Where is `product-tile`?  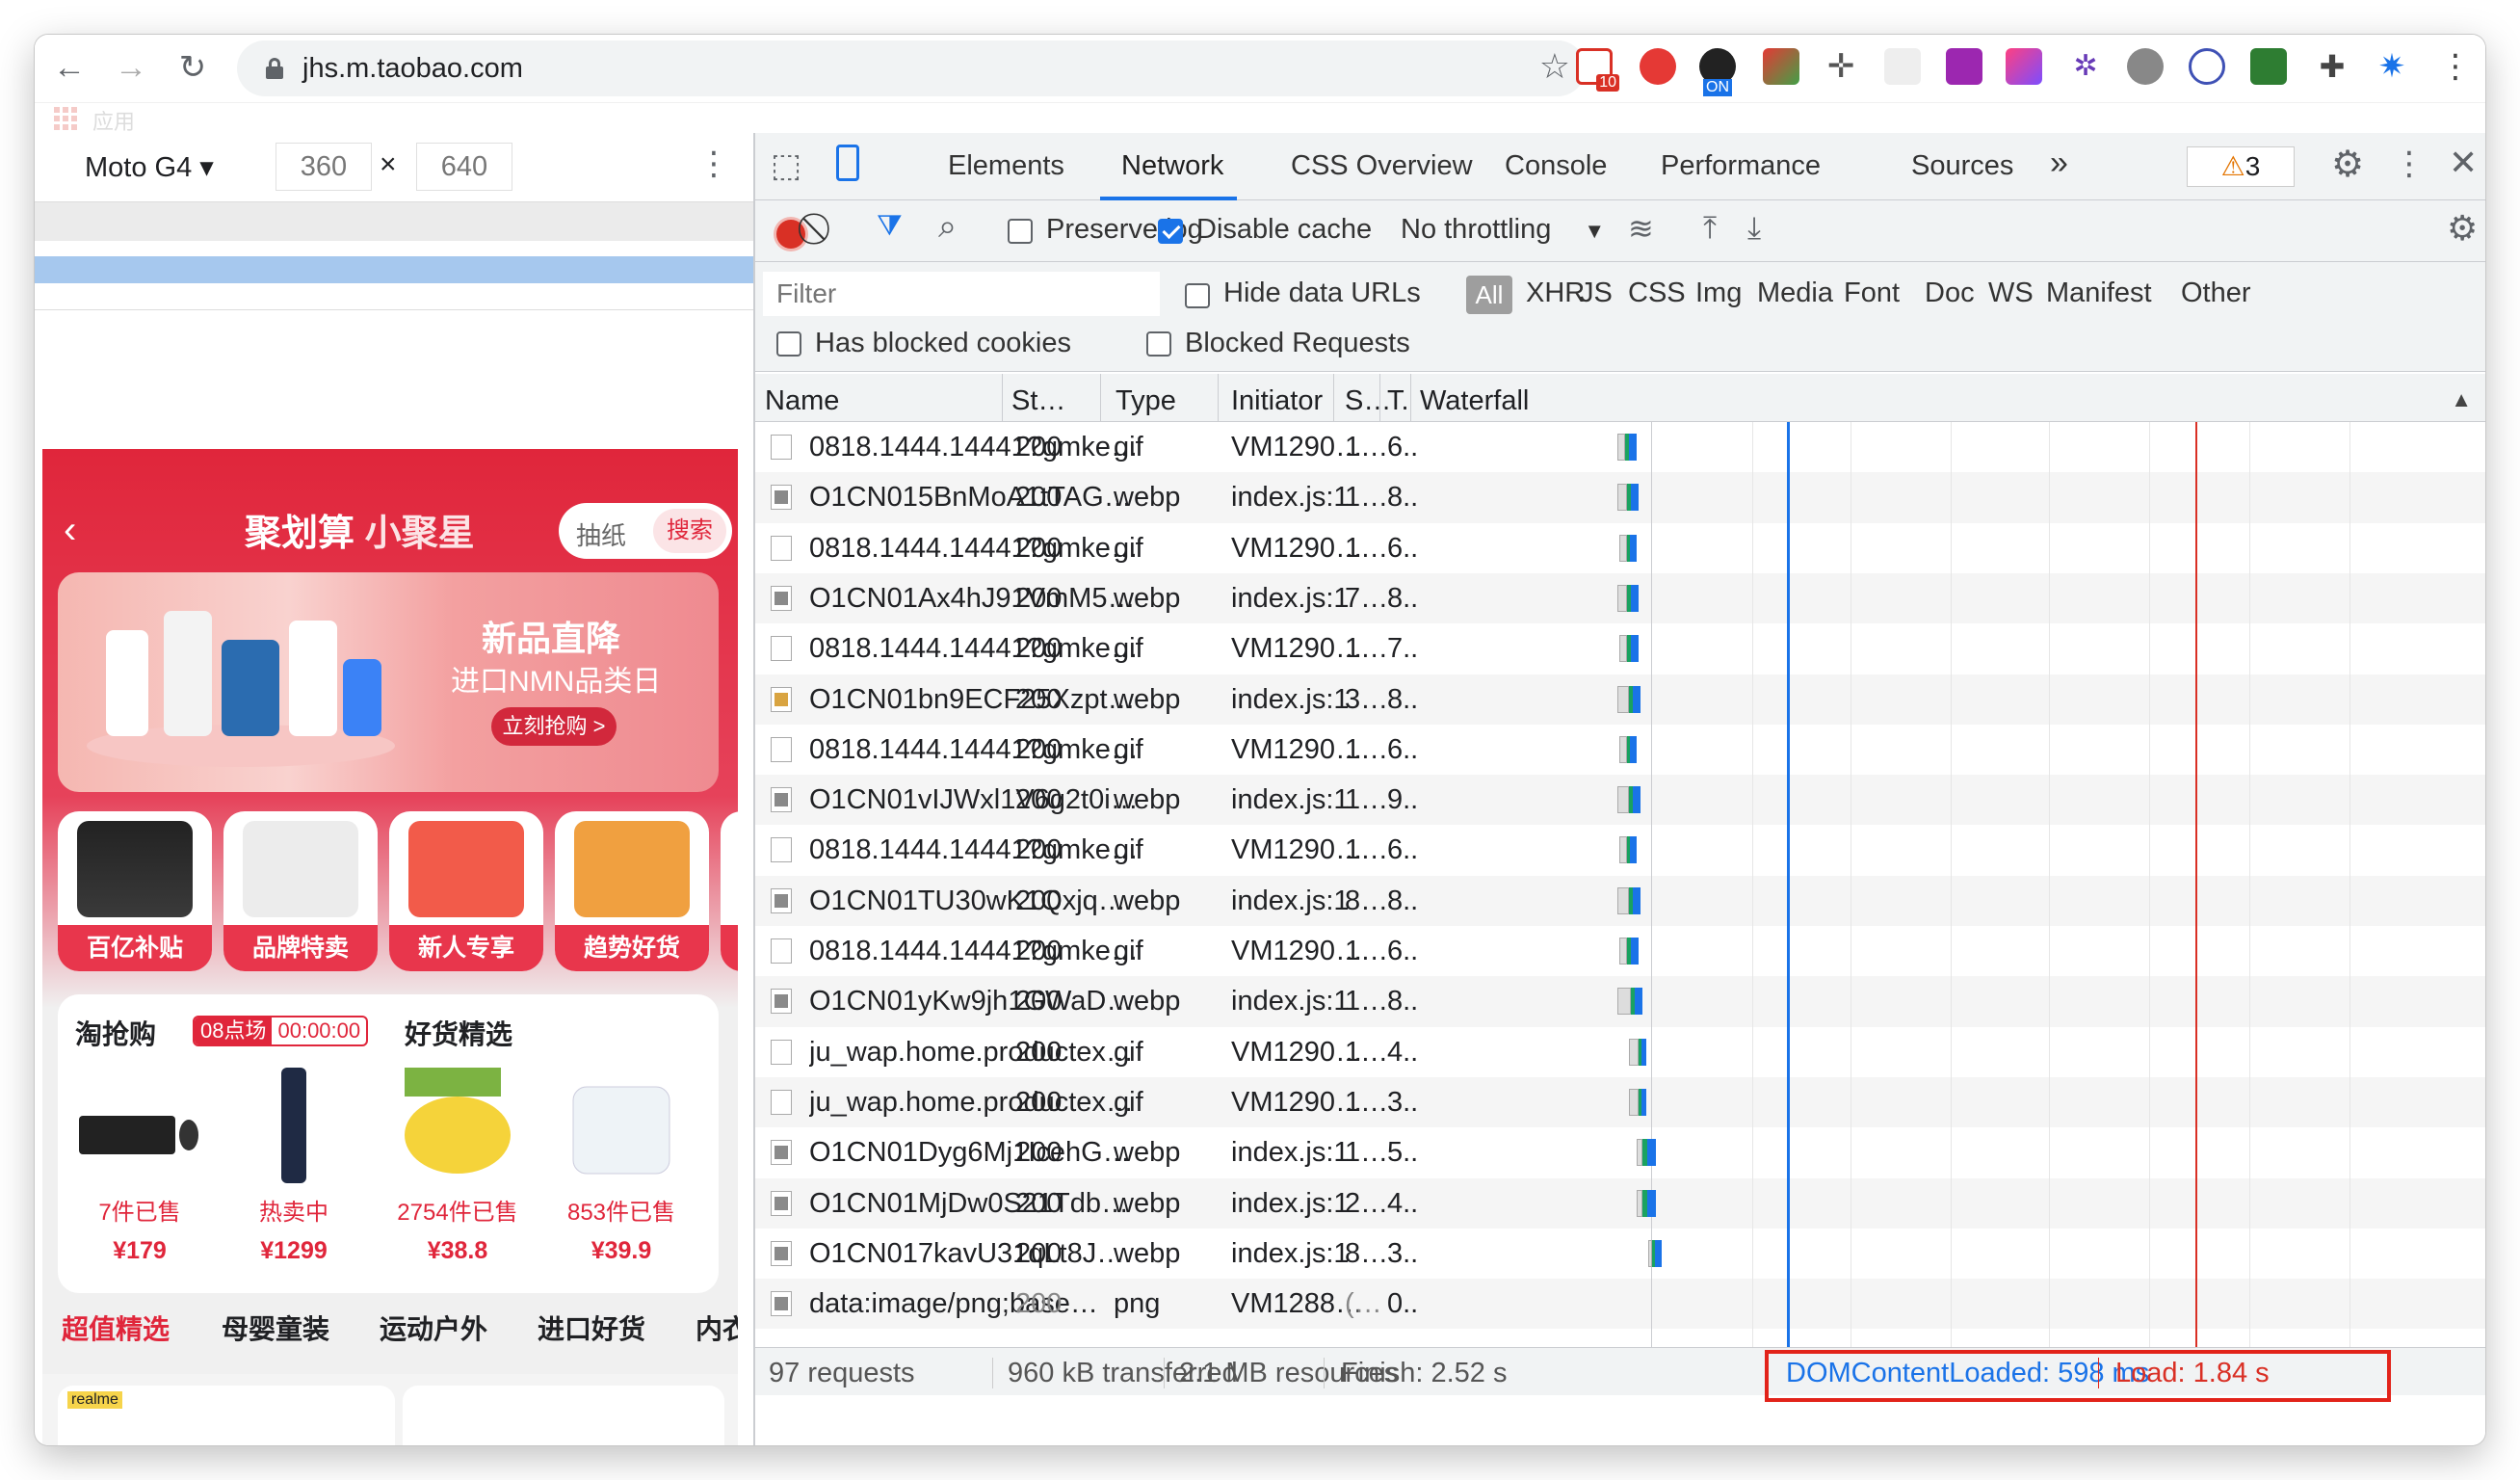
product-tile is located at coordinates (563, 1415).